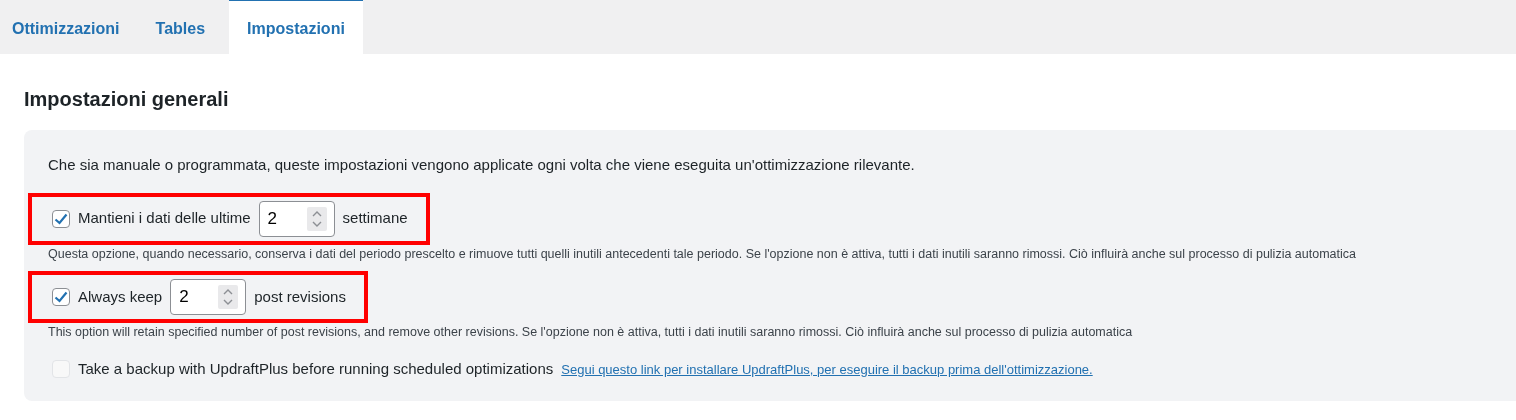 The height and width of the screenshot is (420, 1516). I want to click on intro-text: Che sia manuale o programmata, queste impostazioni vengono applicate ogni volta che viene eseguita un'ottimizzazione rilevante., so click(482, 165).